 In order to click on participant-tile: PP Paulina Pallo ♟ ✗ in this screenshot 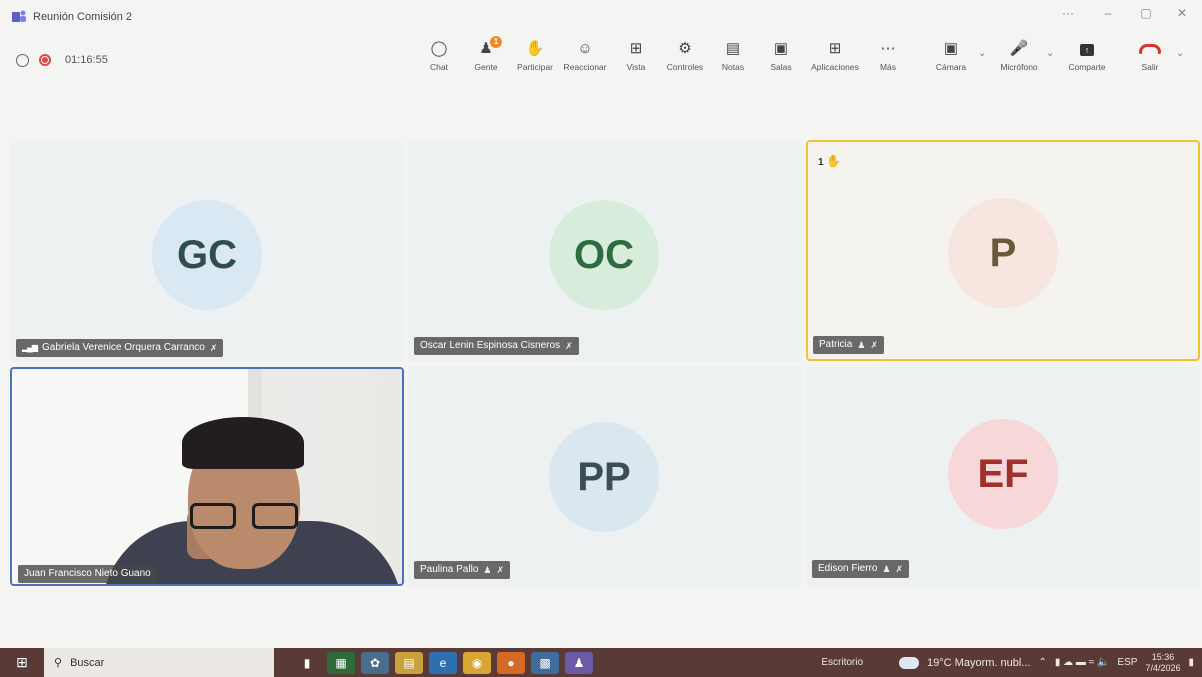, I will do `click(605, 476)`.